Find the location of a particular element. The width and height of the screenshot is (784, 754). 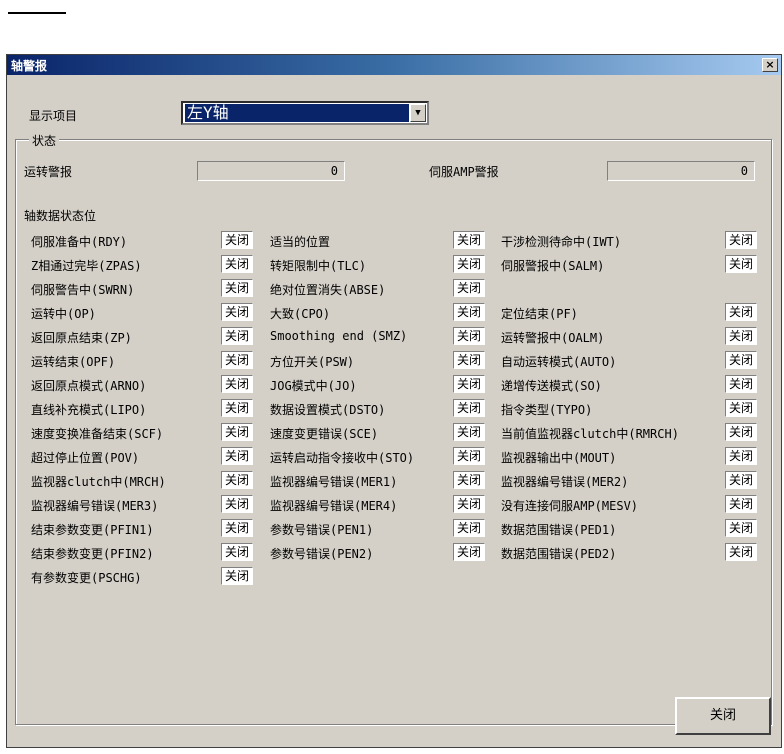

axis-select: 左Y轴 ▼ is located at coordinates (305, 113).